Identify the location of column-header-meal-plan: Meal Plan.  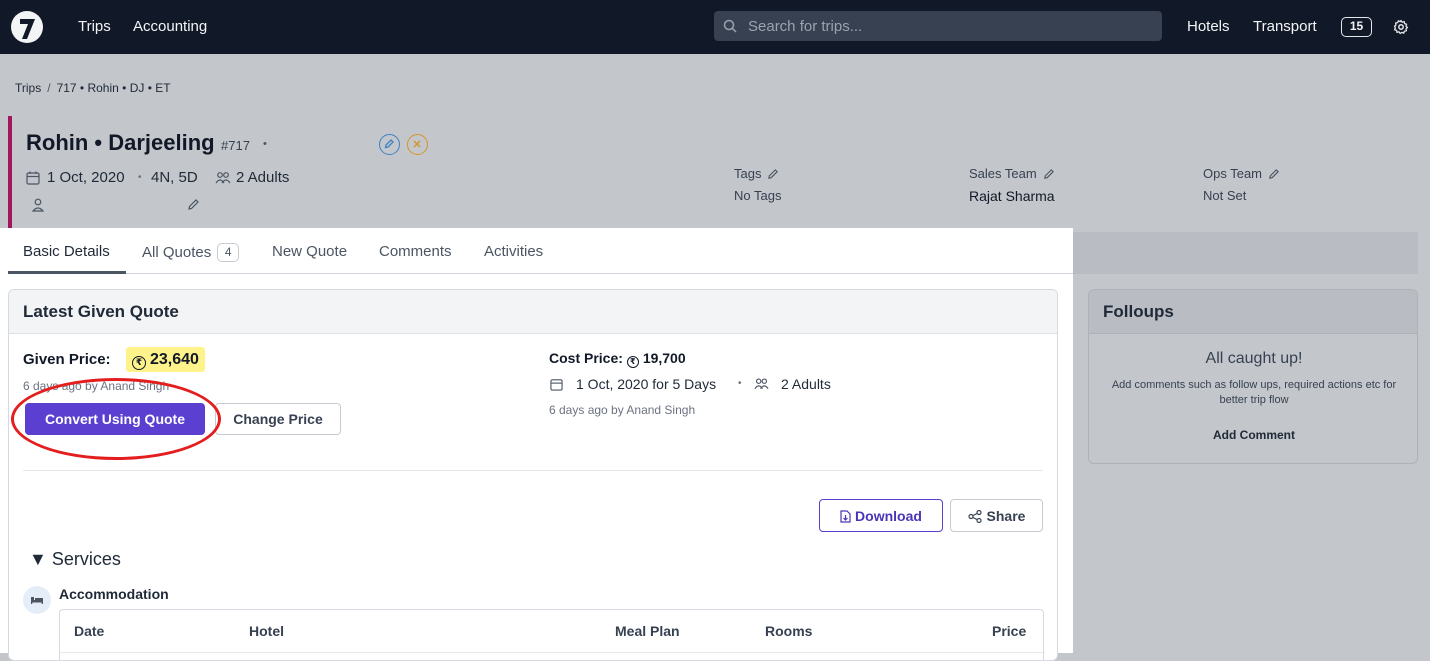
(647, 631).